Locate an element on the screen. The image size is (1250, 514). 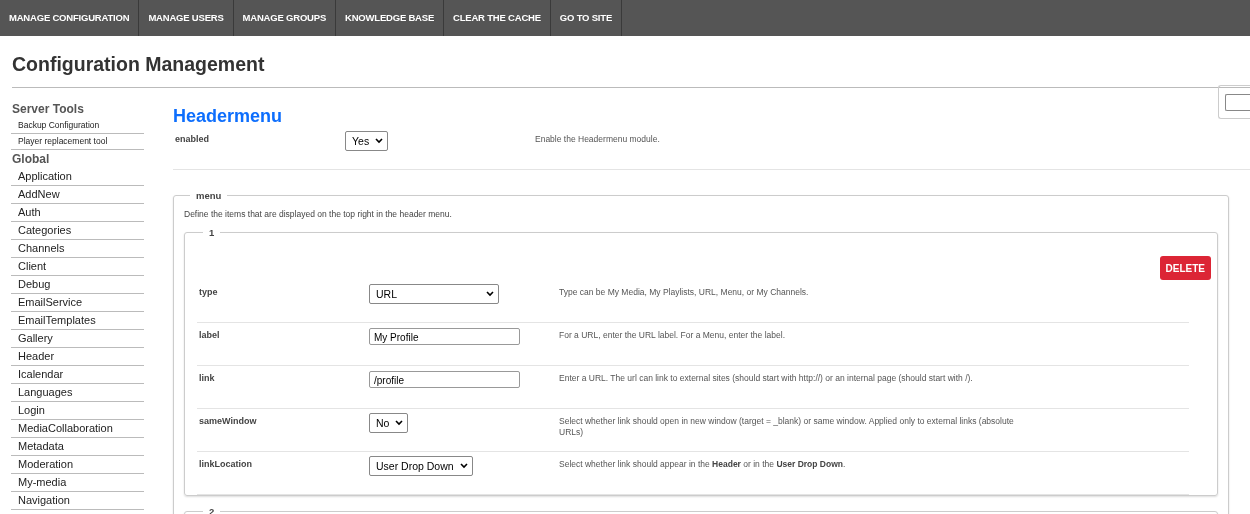
field-description: For a URL, enter the URL label. For a Menu, enter the label. is located at coordinates (672, 335).